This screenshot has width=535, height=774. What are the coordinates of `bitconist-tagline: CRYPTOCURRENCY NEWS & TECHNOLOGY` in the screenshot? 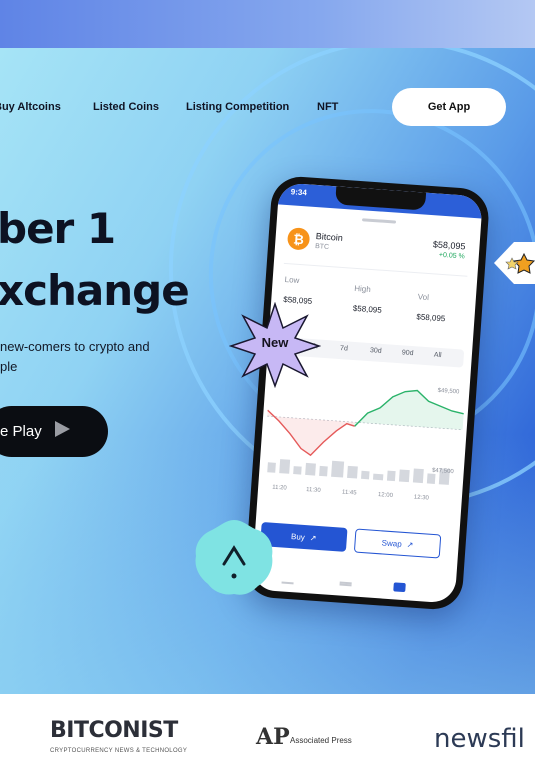 It's located at (119, 751).